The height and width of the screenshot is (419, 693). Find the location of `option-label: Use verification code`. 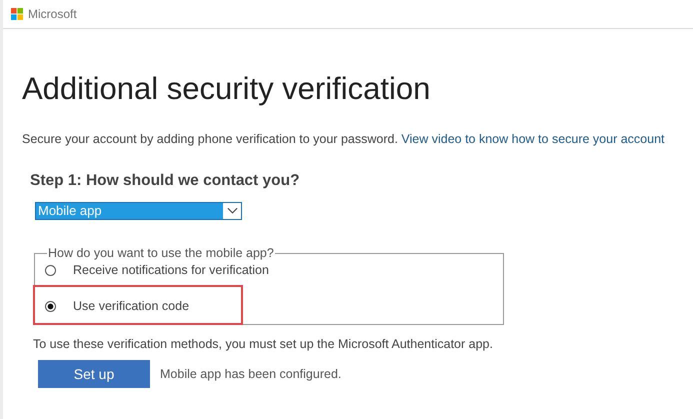

option-label: Use verification code is located at coordinates (131, 306).